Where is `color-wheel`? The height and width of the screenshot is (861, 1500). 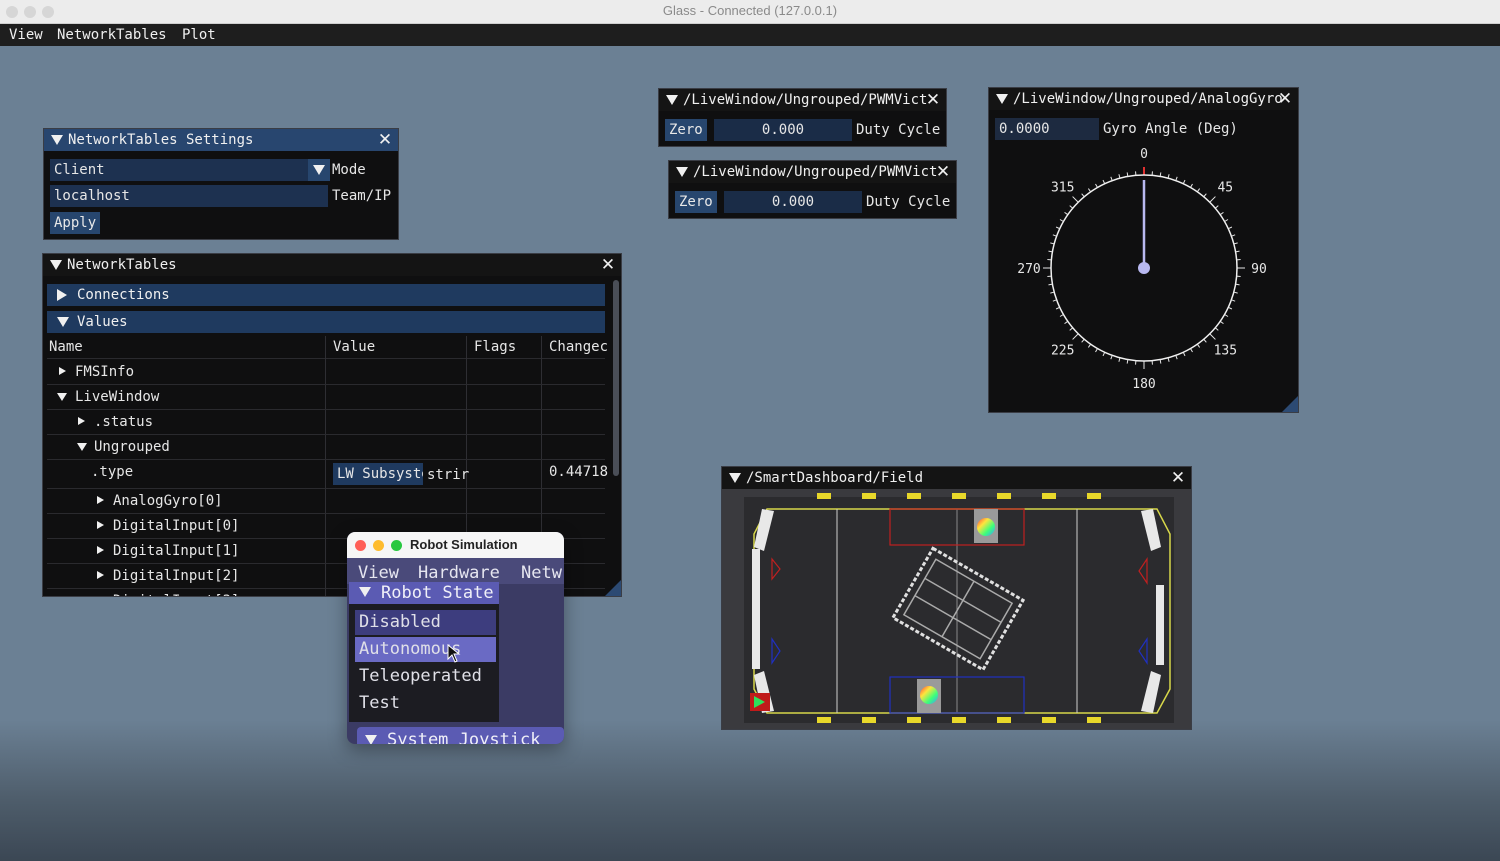
color-wheel is located at coordinates (929, 695).